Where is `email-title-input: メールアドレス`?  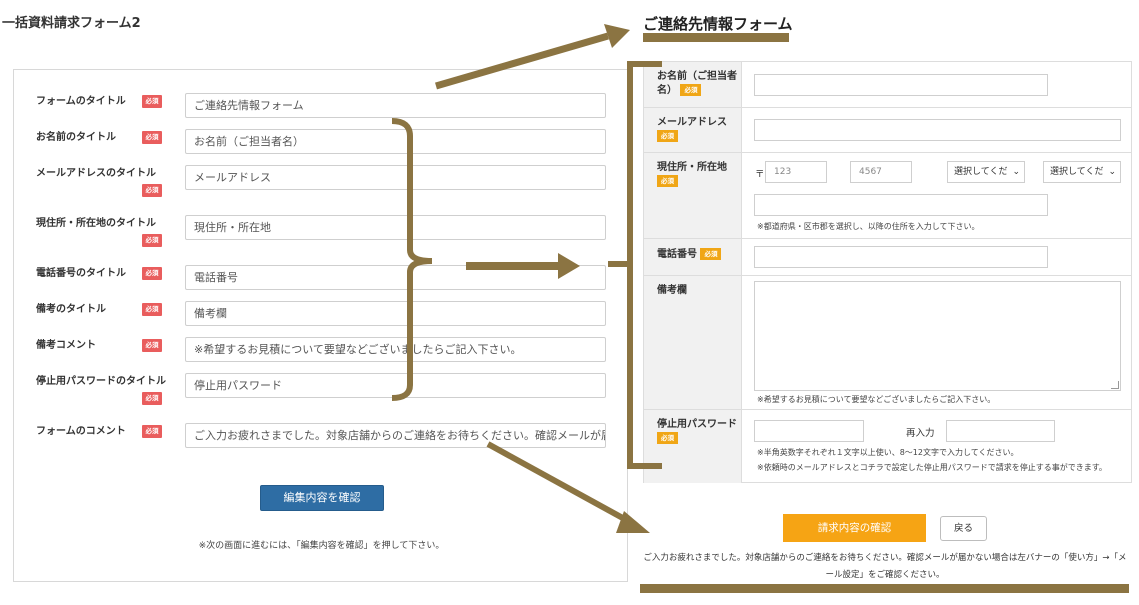 email-title-input: メールアドレス is located at coordinates (395, 177).